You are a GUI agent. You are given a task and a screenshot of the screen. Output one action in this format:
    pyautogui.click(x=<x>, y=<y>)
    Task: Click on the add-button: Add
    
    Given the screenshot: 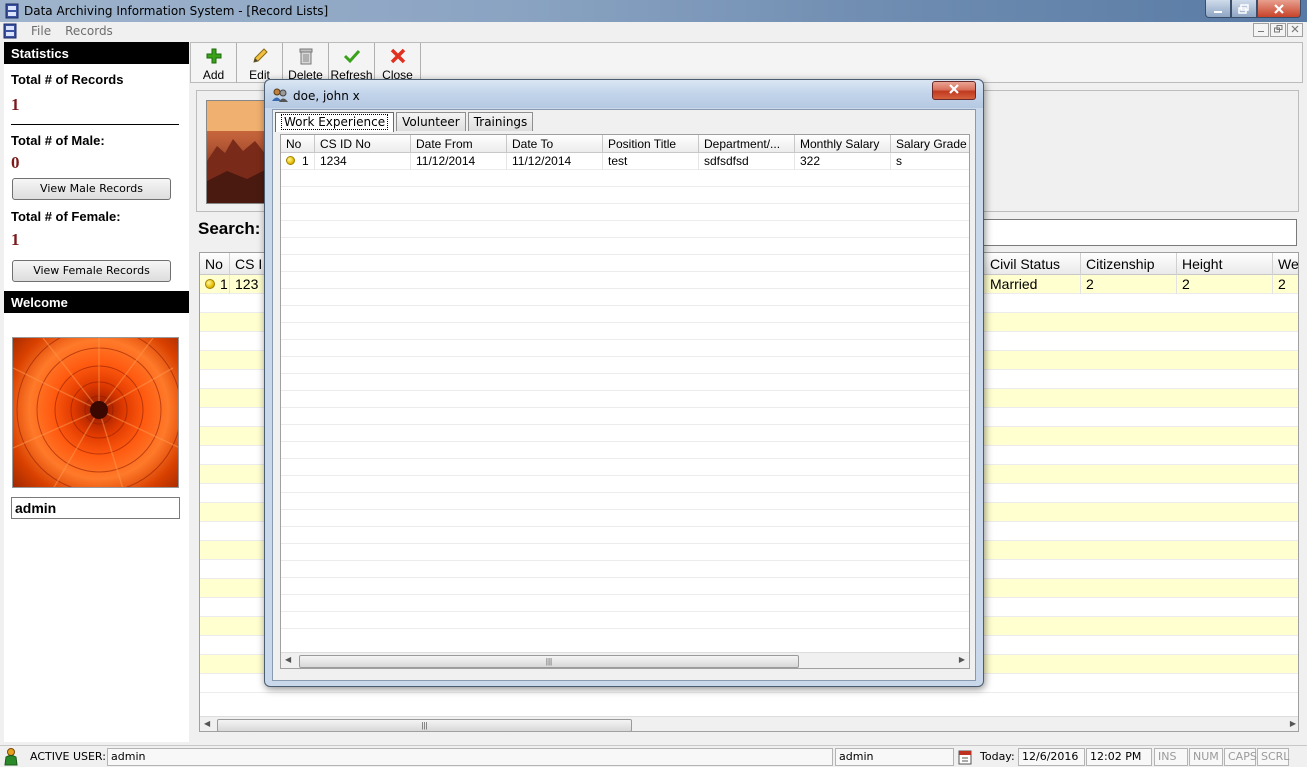 What is the action you would take?
    pyautogui.click(x=214, y=63)
    